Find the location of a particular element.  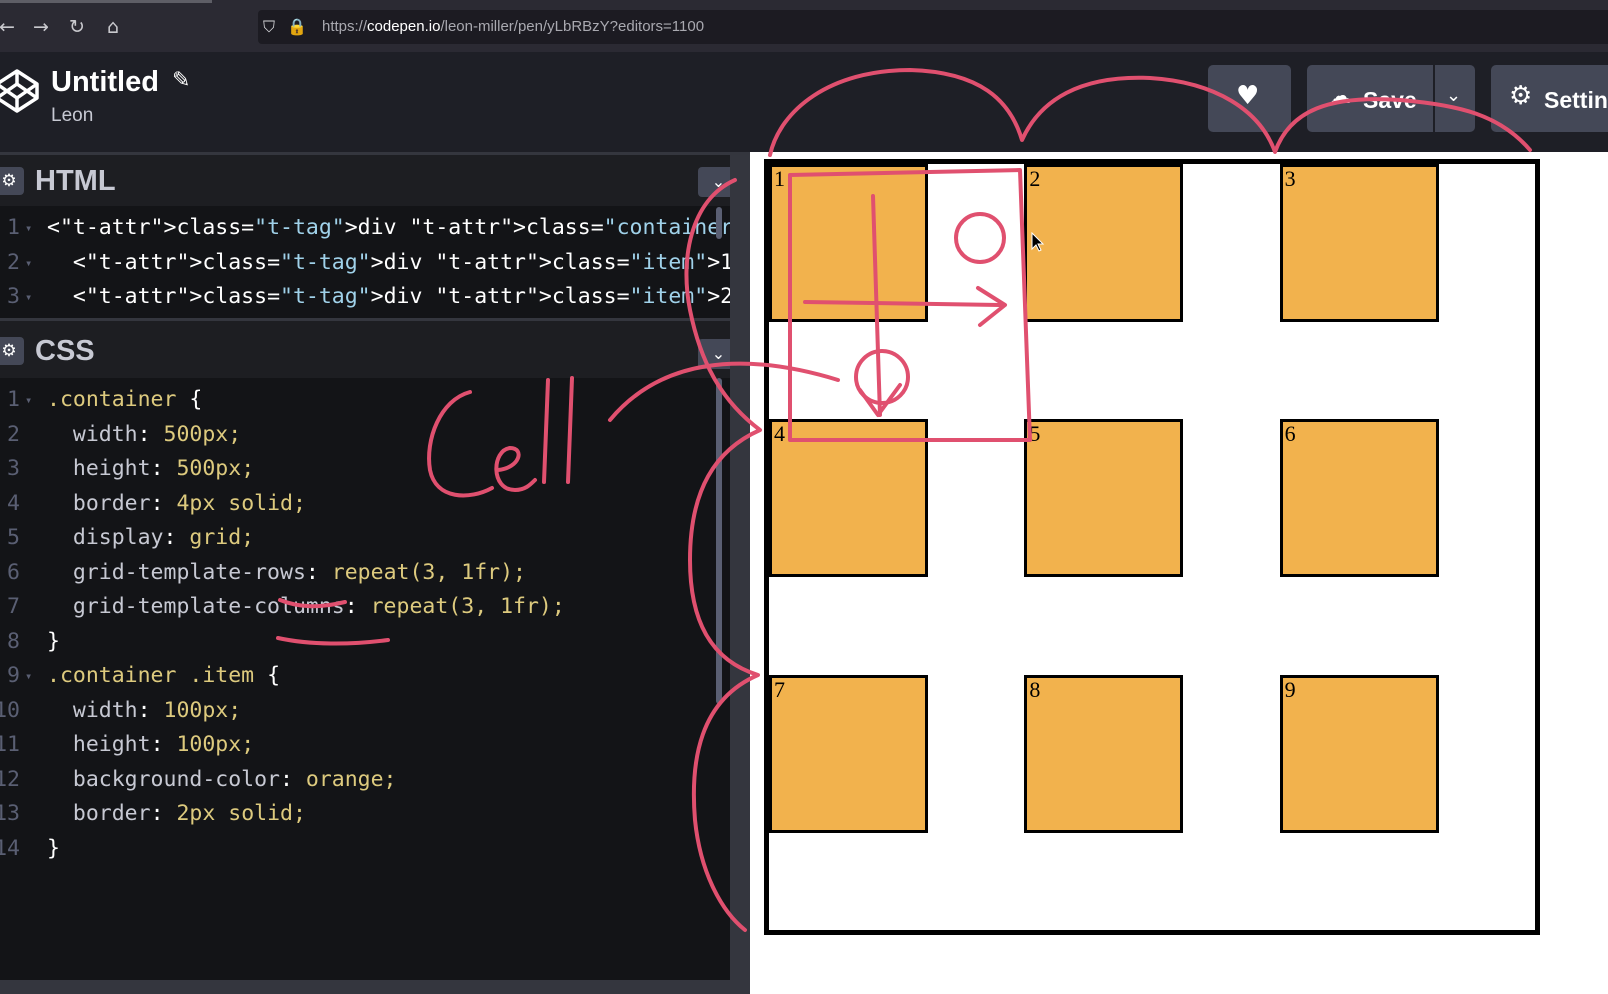

line-number: 12 is located at coordinates (10, 779).